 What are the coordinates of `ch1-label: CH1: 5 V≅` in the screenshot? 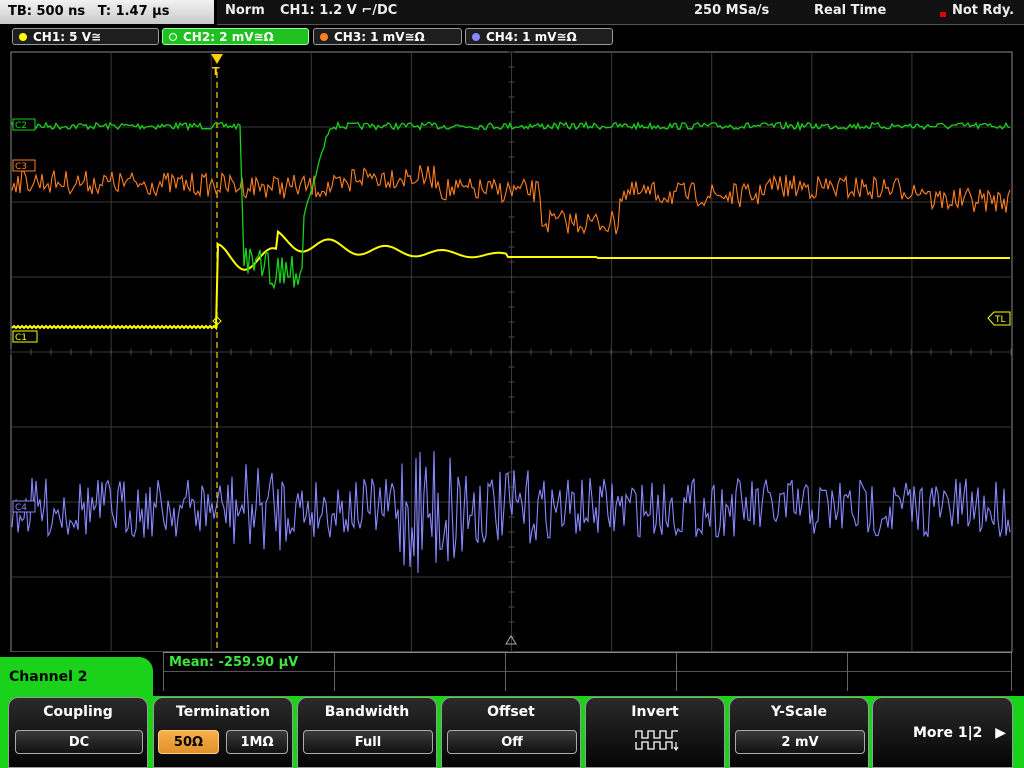 It's located at (67, 37).